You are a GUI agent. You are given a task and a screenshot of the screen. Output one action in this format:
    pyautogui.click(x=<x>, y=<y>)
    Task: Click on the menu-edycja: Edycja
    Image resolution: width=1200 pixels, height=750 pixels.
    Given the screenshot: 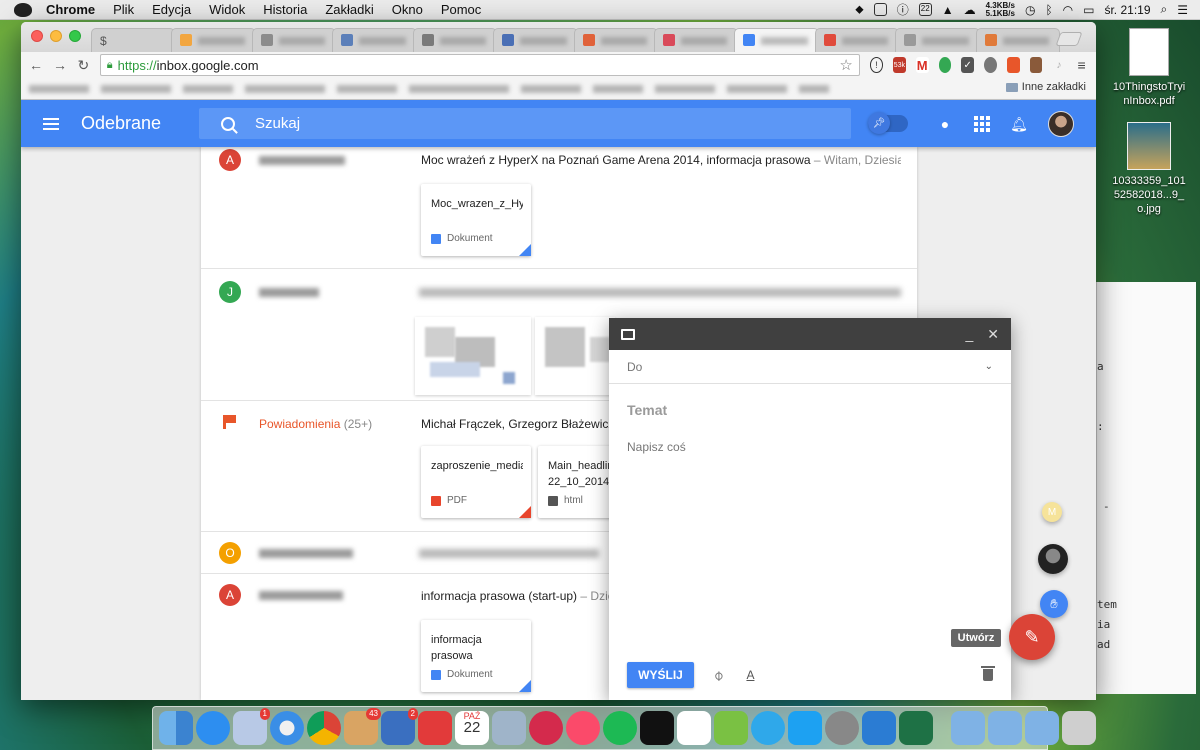 What is the action you would take?
    pyautogui.click(x=171, y=9)
    